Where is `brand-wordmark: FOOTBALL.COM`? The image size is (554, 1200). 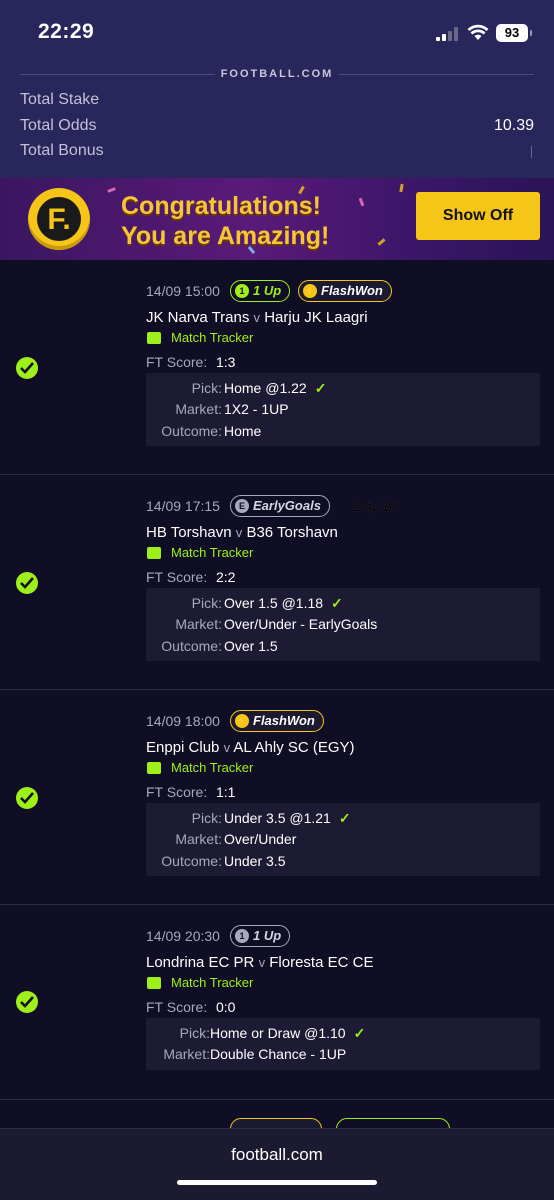
brand-wordmark: FOOTBALL.COM is located at coordinates (277, 74).